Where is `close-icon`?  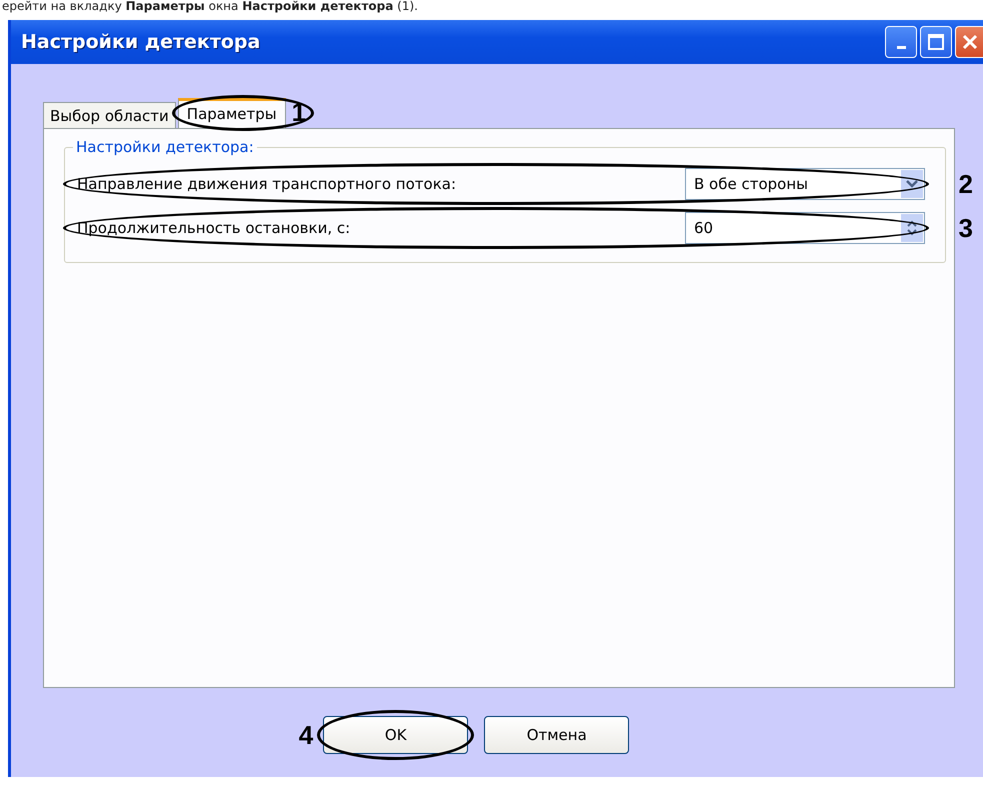 close-icon is located at coordinates (969, 42).